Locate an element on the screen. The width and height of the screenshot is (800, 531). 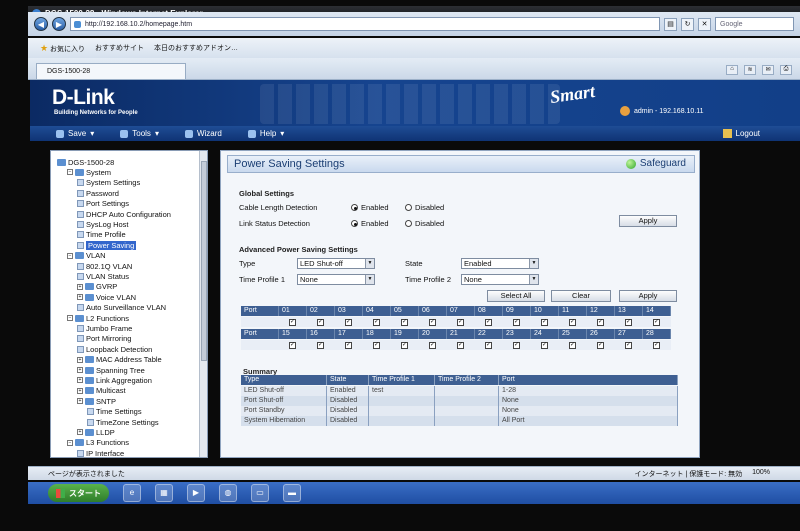
feeds-icon: ≋ is located at coordinates (750, 70).